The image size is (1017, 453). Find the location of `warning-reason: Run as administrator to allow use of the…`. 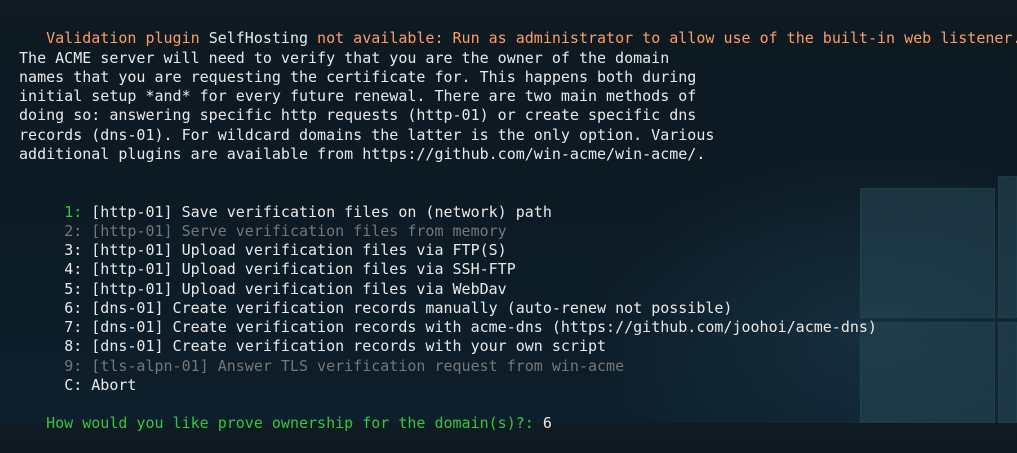

warning-reason: Run as administrator to allow use of the… is located at coordinates (734, 38).